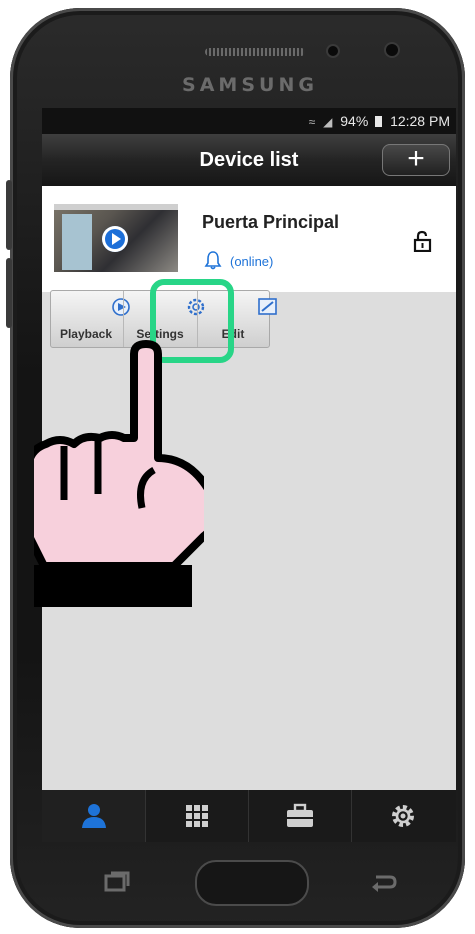 This screenshot has width=475, height=934. I want to click on bell-icon, so click(213, 260).